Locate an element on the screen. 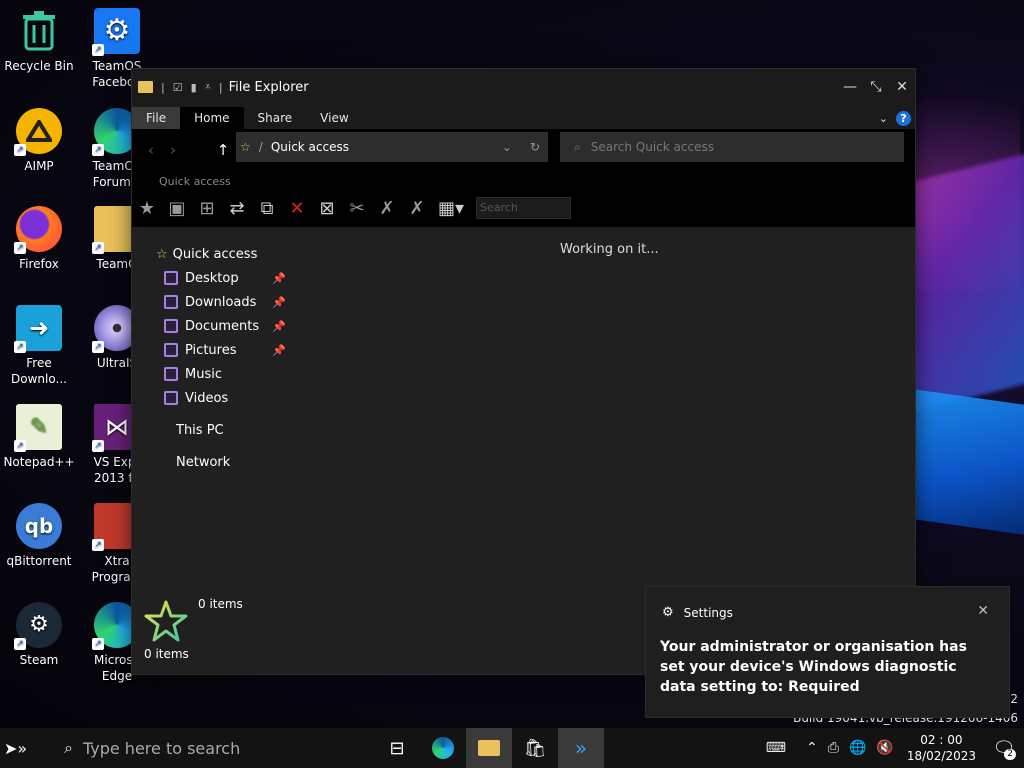 Image resolution: width=1024 pixels, height=768 pixels. desktop-icon-recycle-bin: Recycle Bin is located at coordinates (39, 41).